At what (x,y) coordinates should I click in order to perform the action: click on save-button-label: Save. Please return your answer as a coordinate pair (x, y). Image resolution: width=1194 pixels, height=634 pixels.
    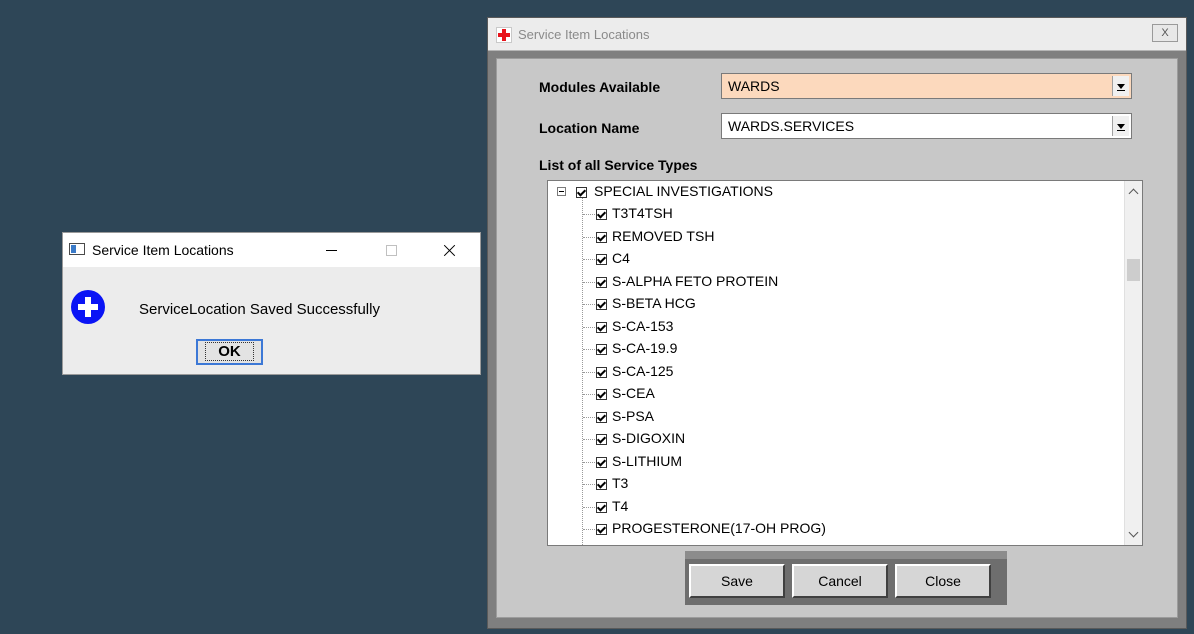
    Looking at the image, I should click on (737, 581).